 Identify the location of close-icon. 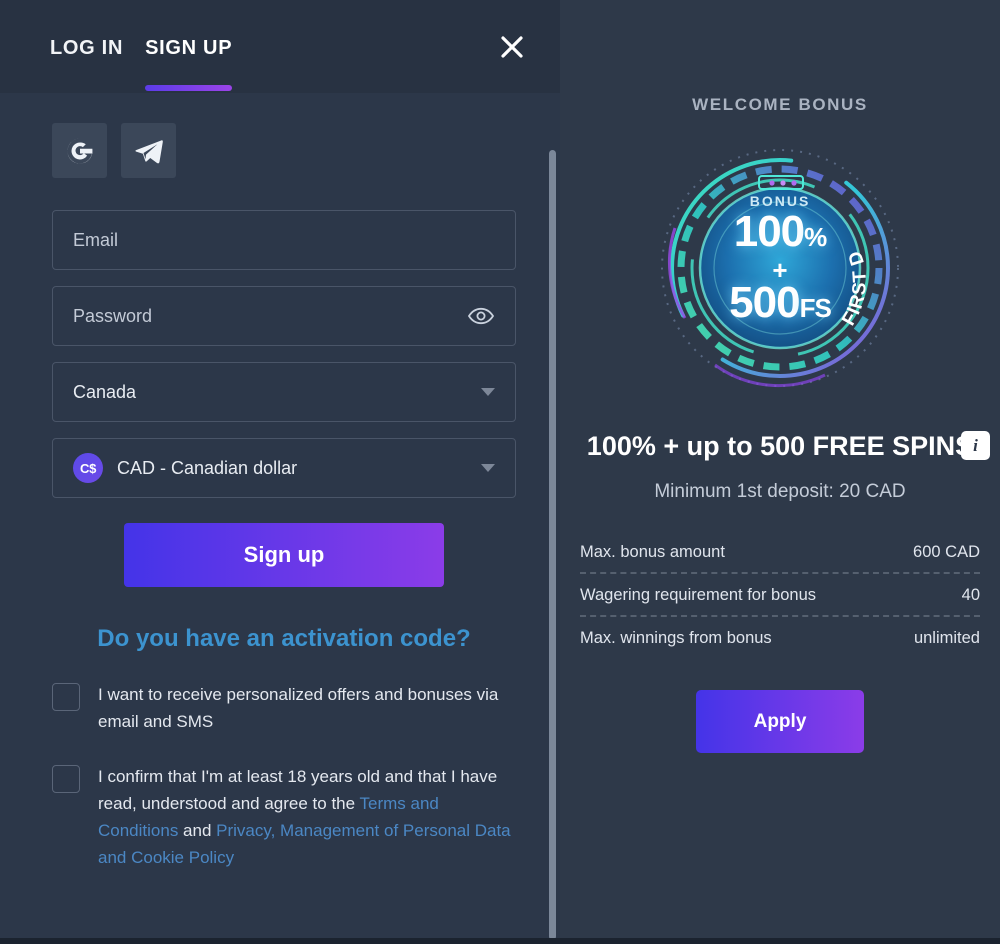
(512, 46).